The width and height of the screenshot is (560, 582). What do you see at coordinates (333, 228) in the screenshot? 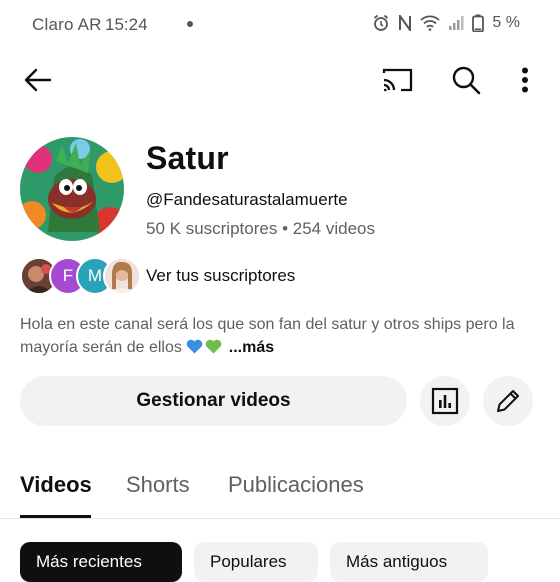
I see `video-count: 254 videos` at bounding box center [333, 228].